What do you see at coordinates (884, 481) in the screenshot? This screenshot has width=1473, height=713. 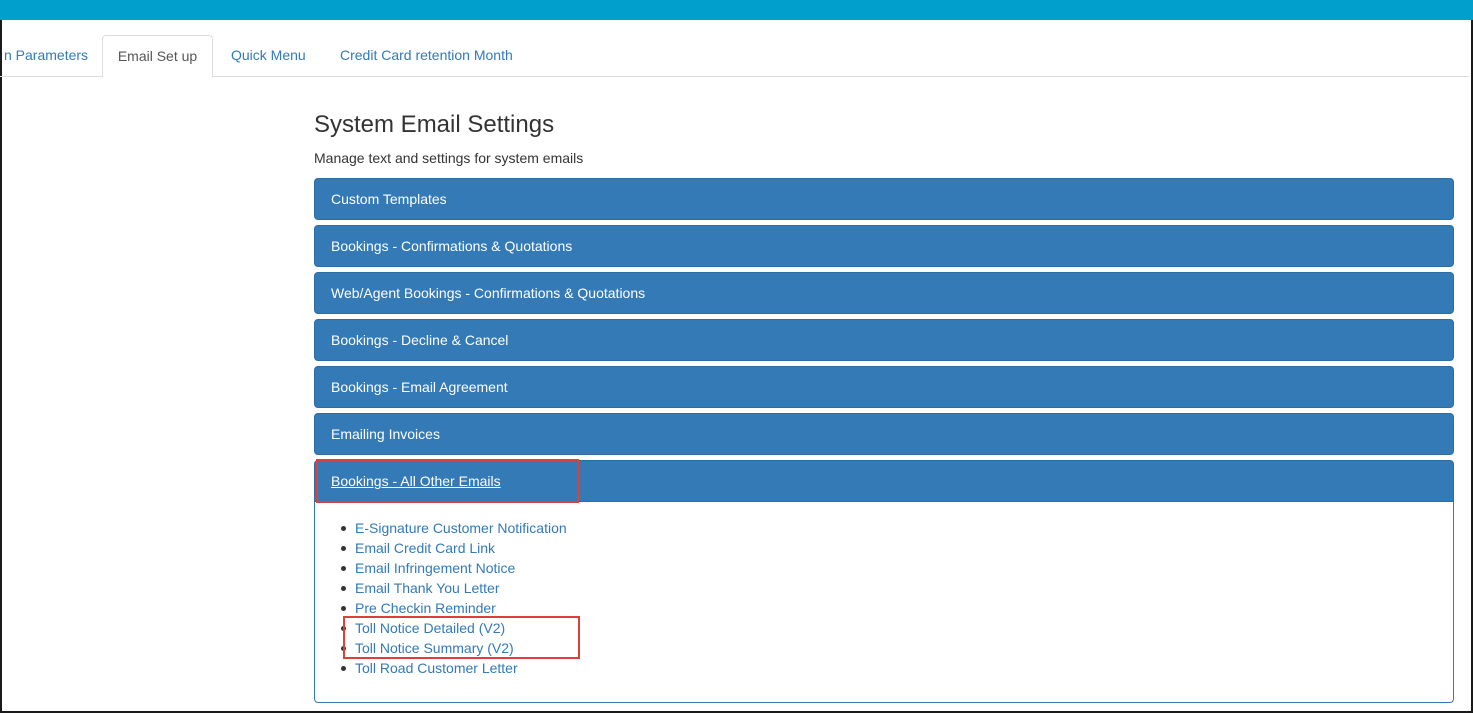 I see `panel-bookings-all-other-emails: Bookings - All Other Emails` at bounding box center [884, 481].